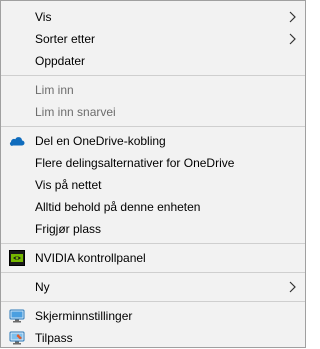 The width and height of the screenshot is (320, 349). Describe the element at coordinates (42, 287) in the screenshot. I see `menu-item-new-label: Ny` at that location.